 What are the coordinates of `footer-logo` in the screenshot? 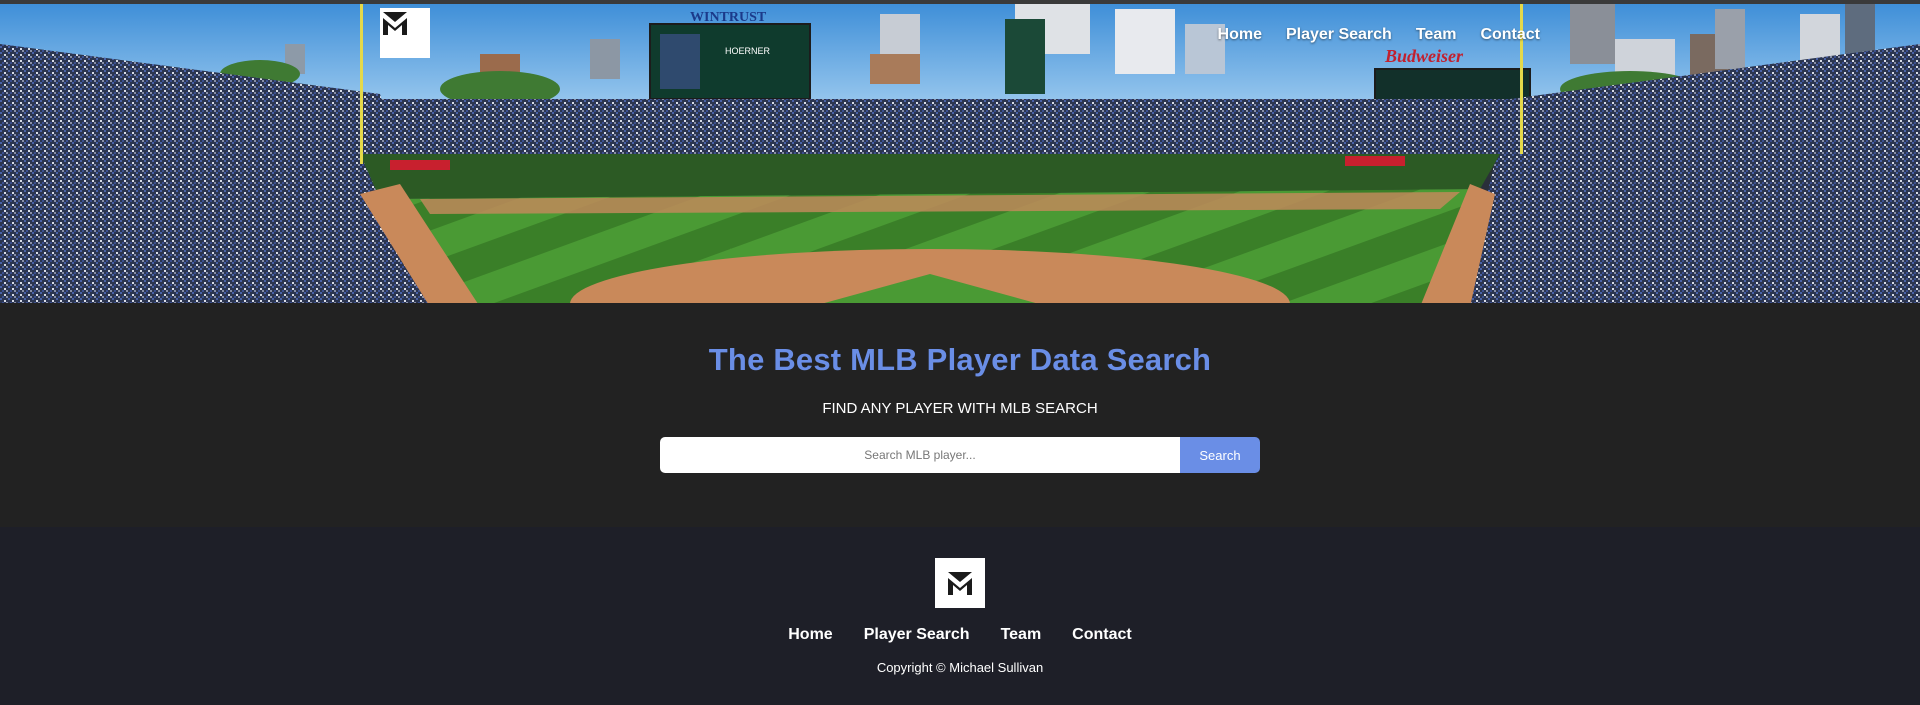 It's located at (960, 583).